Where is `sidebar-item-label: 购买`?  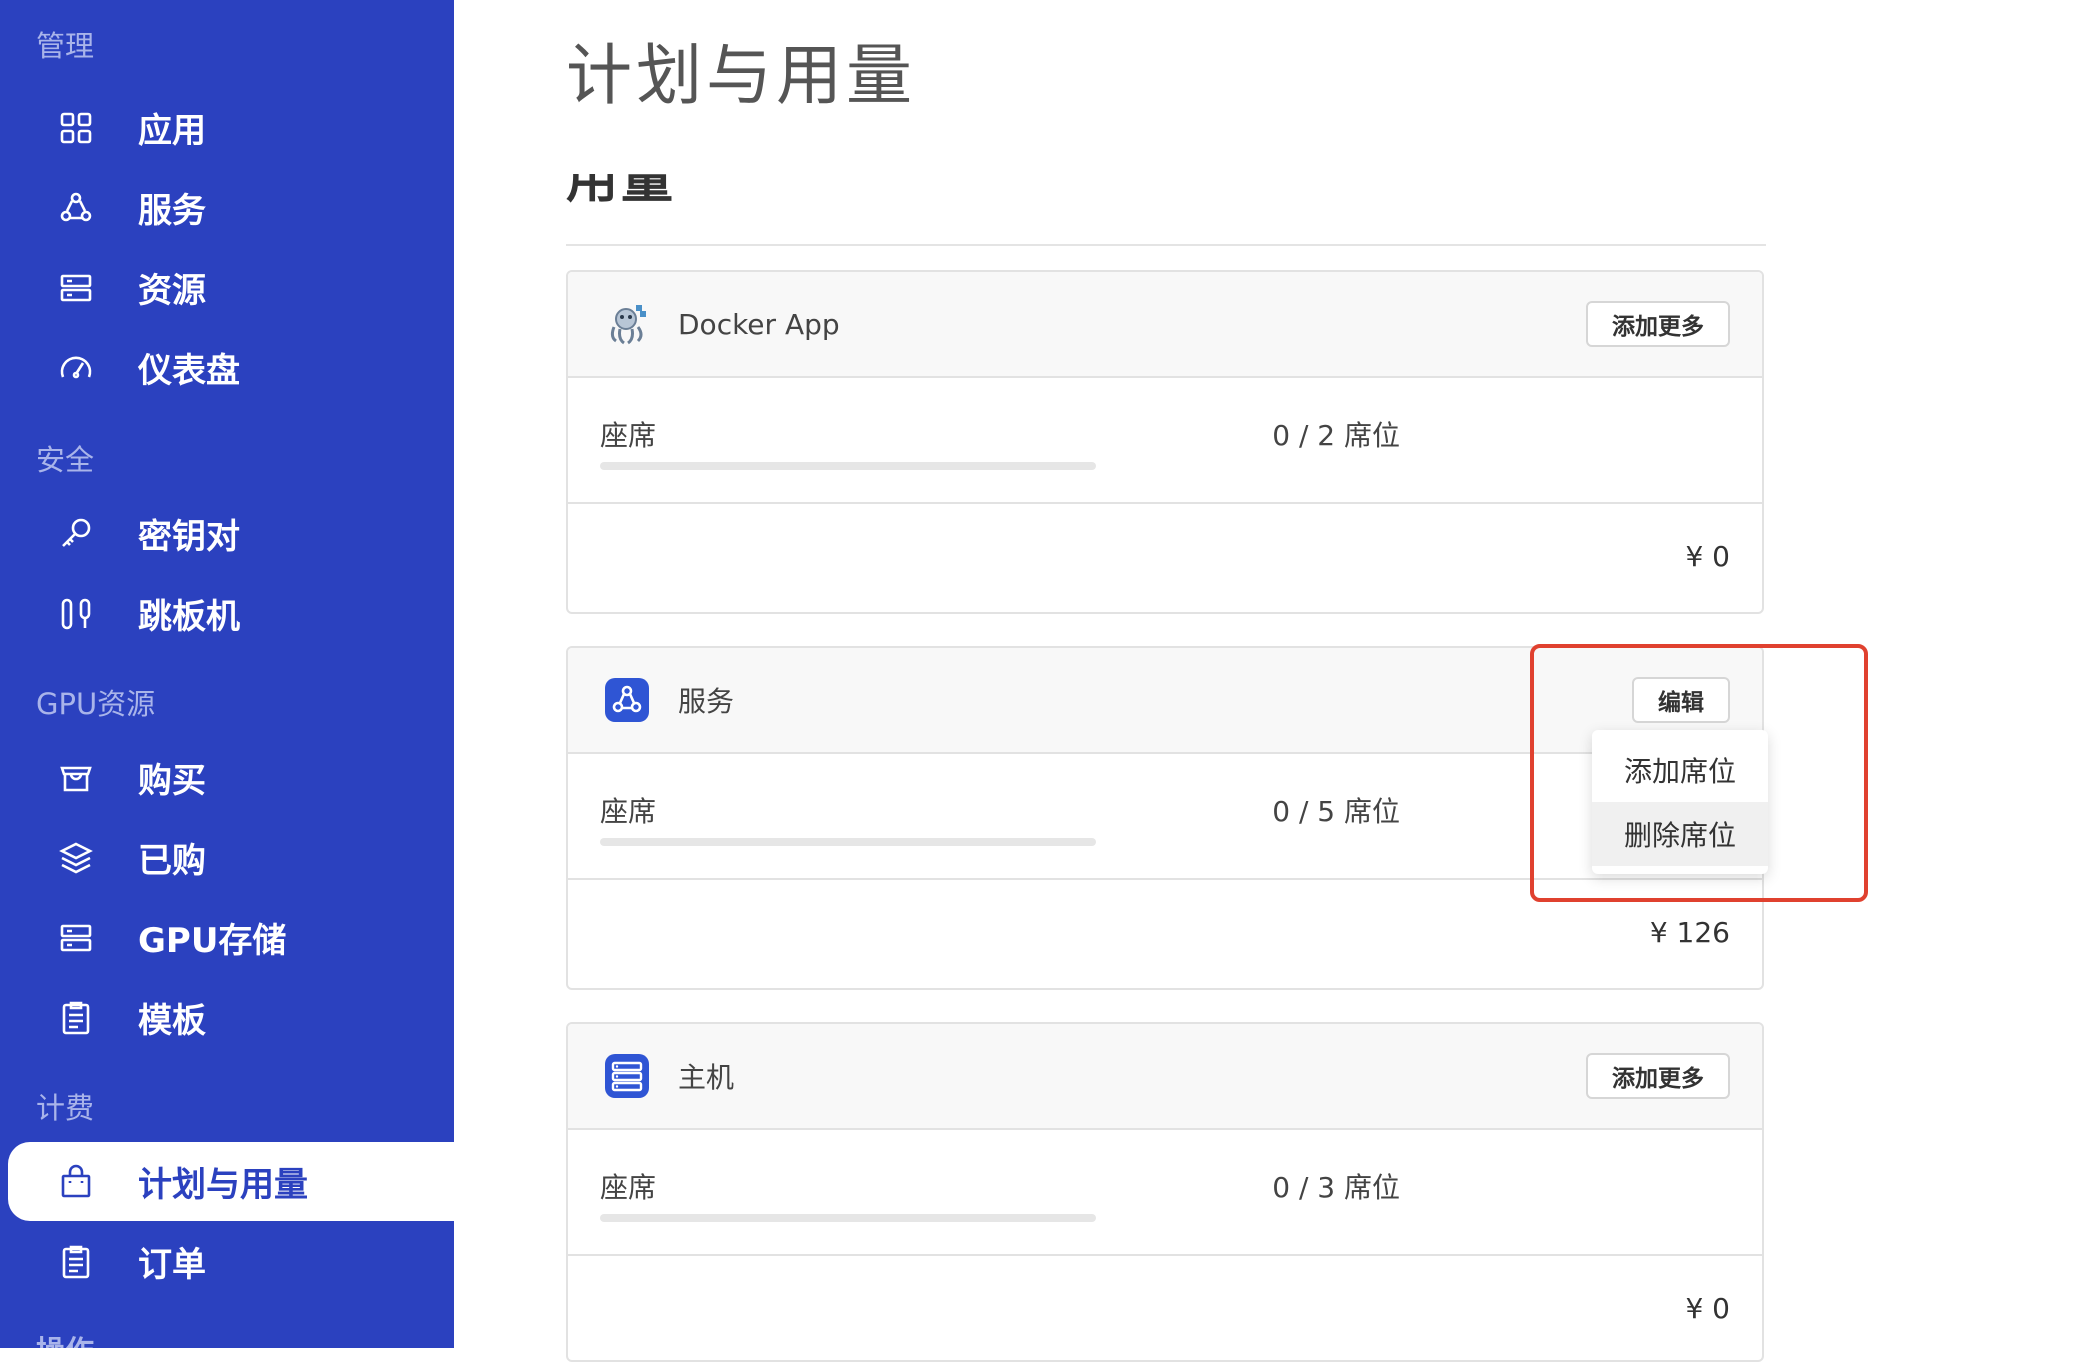 sidebar-item-label: 购买 is located at coordinates (172, 781).